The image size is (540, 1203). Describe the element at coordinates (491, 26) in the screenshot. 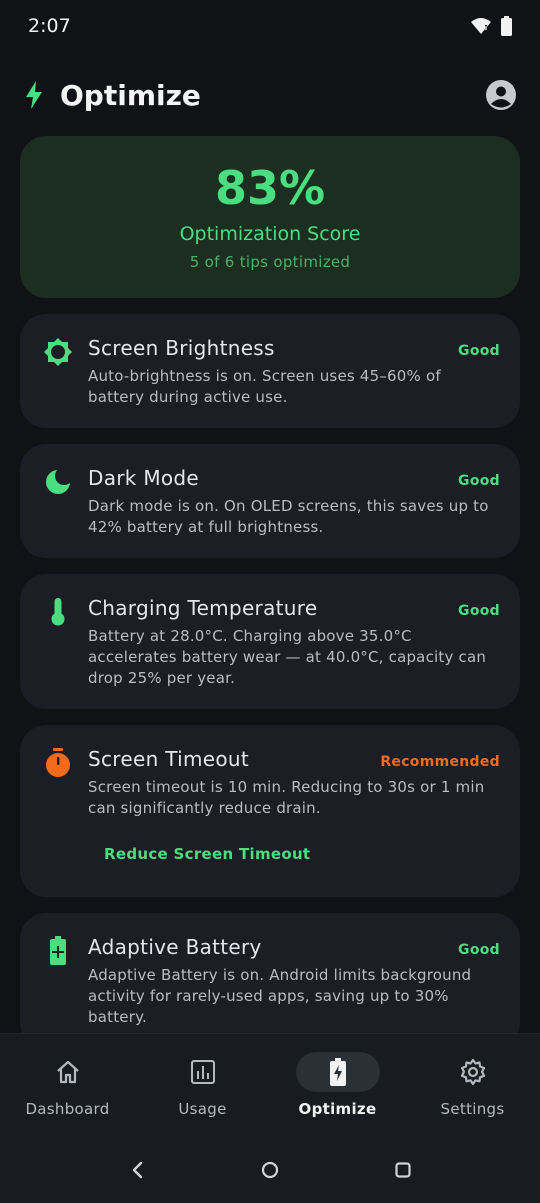

I see `status-icons` at that location.